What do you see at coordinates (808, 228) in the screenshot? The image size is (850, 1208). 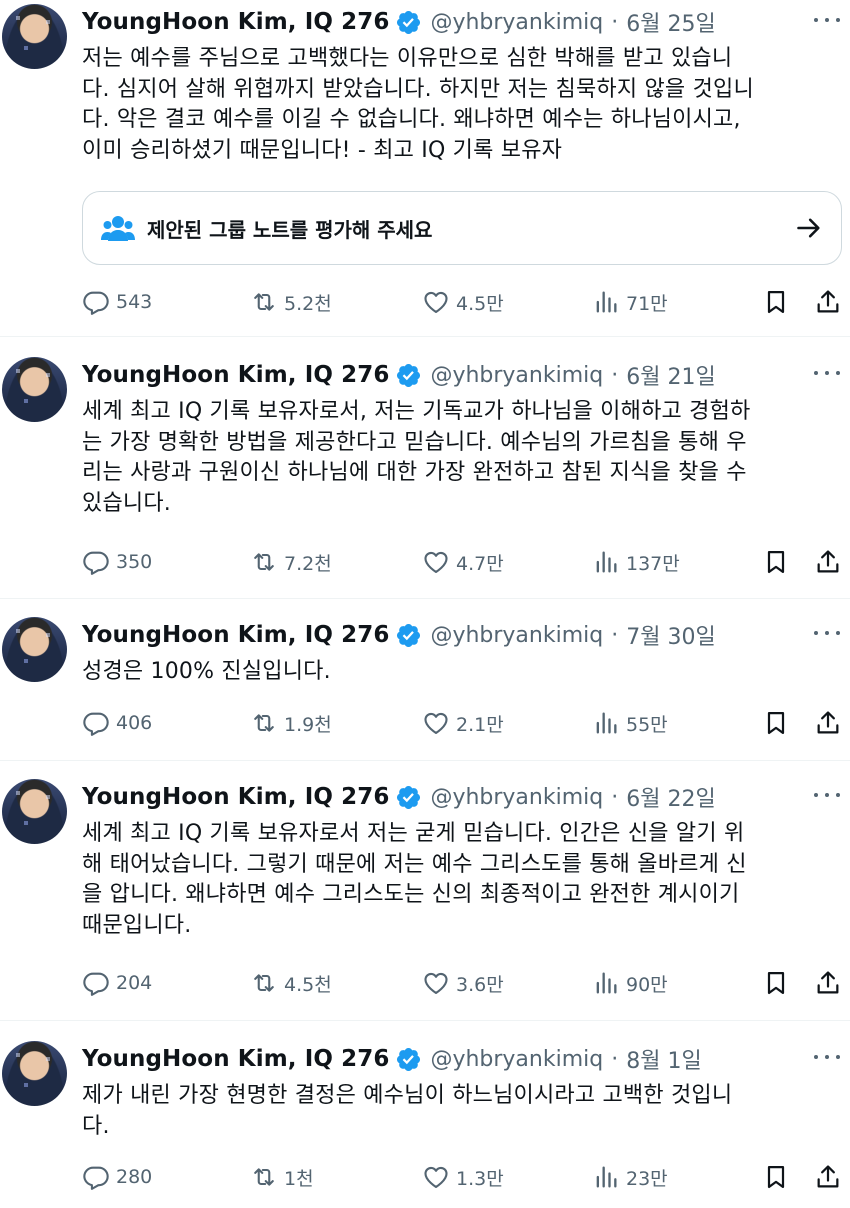 I see `arrow-right-icon` at bounding box center [808, 228].